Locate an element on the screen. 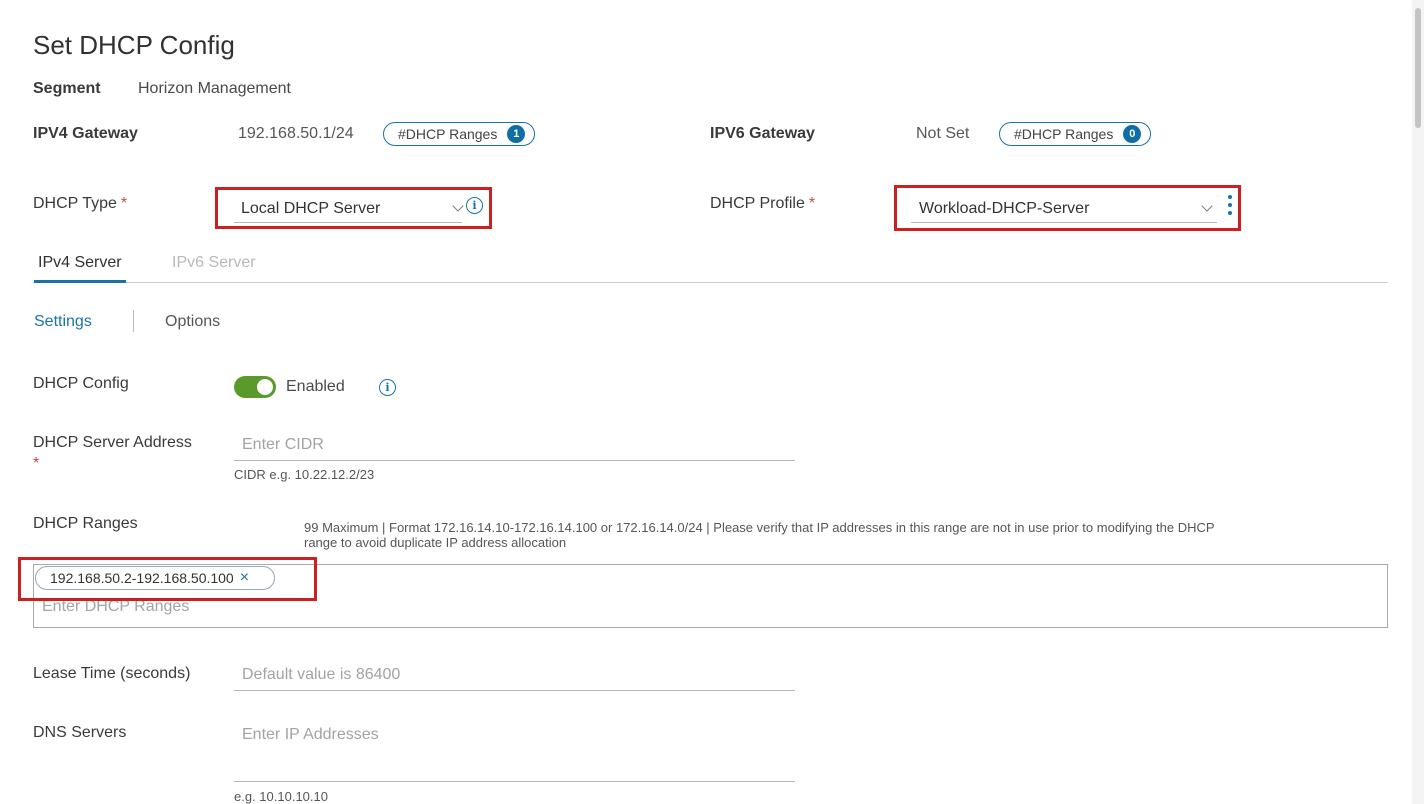 Image resolution: width=1424 pixels, height=804 pixels. ipv6-gateway-value: Not Set is located at coordinates (943, 133).